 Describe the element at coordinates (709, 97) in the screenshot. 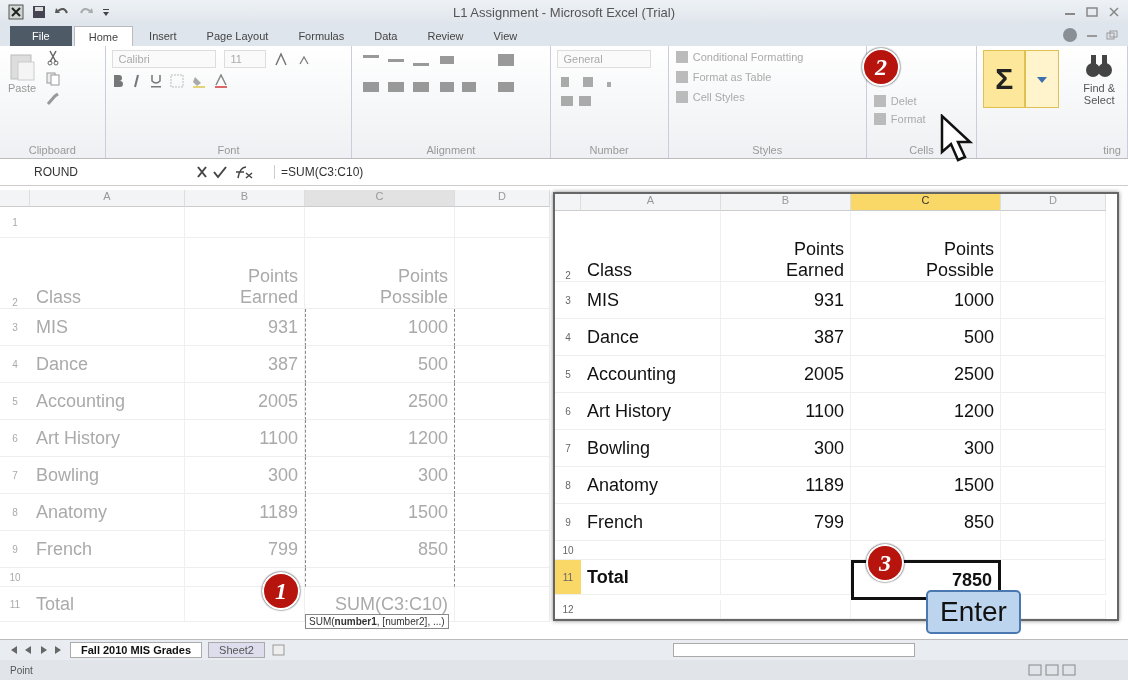

I see `styles-menu-button: Cell Styles` at that location.